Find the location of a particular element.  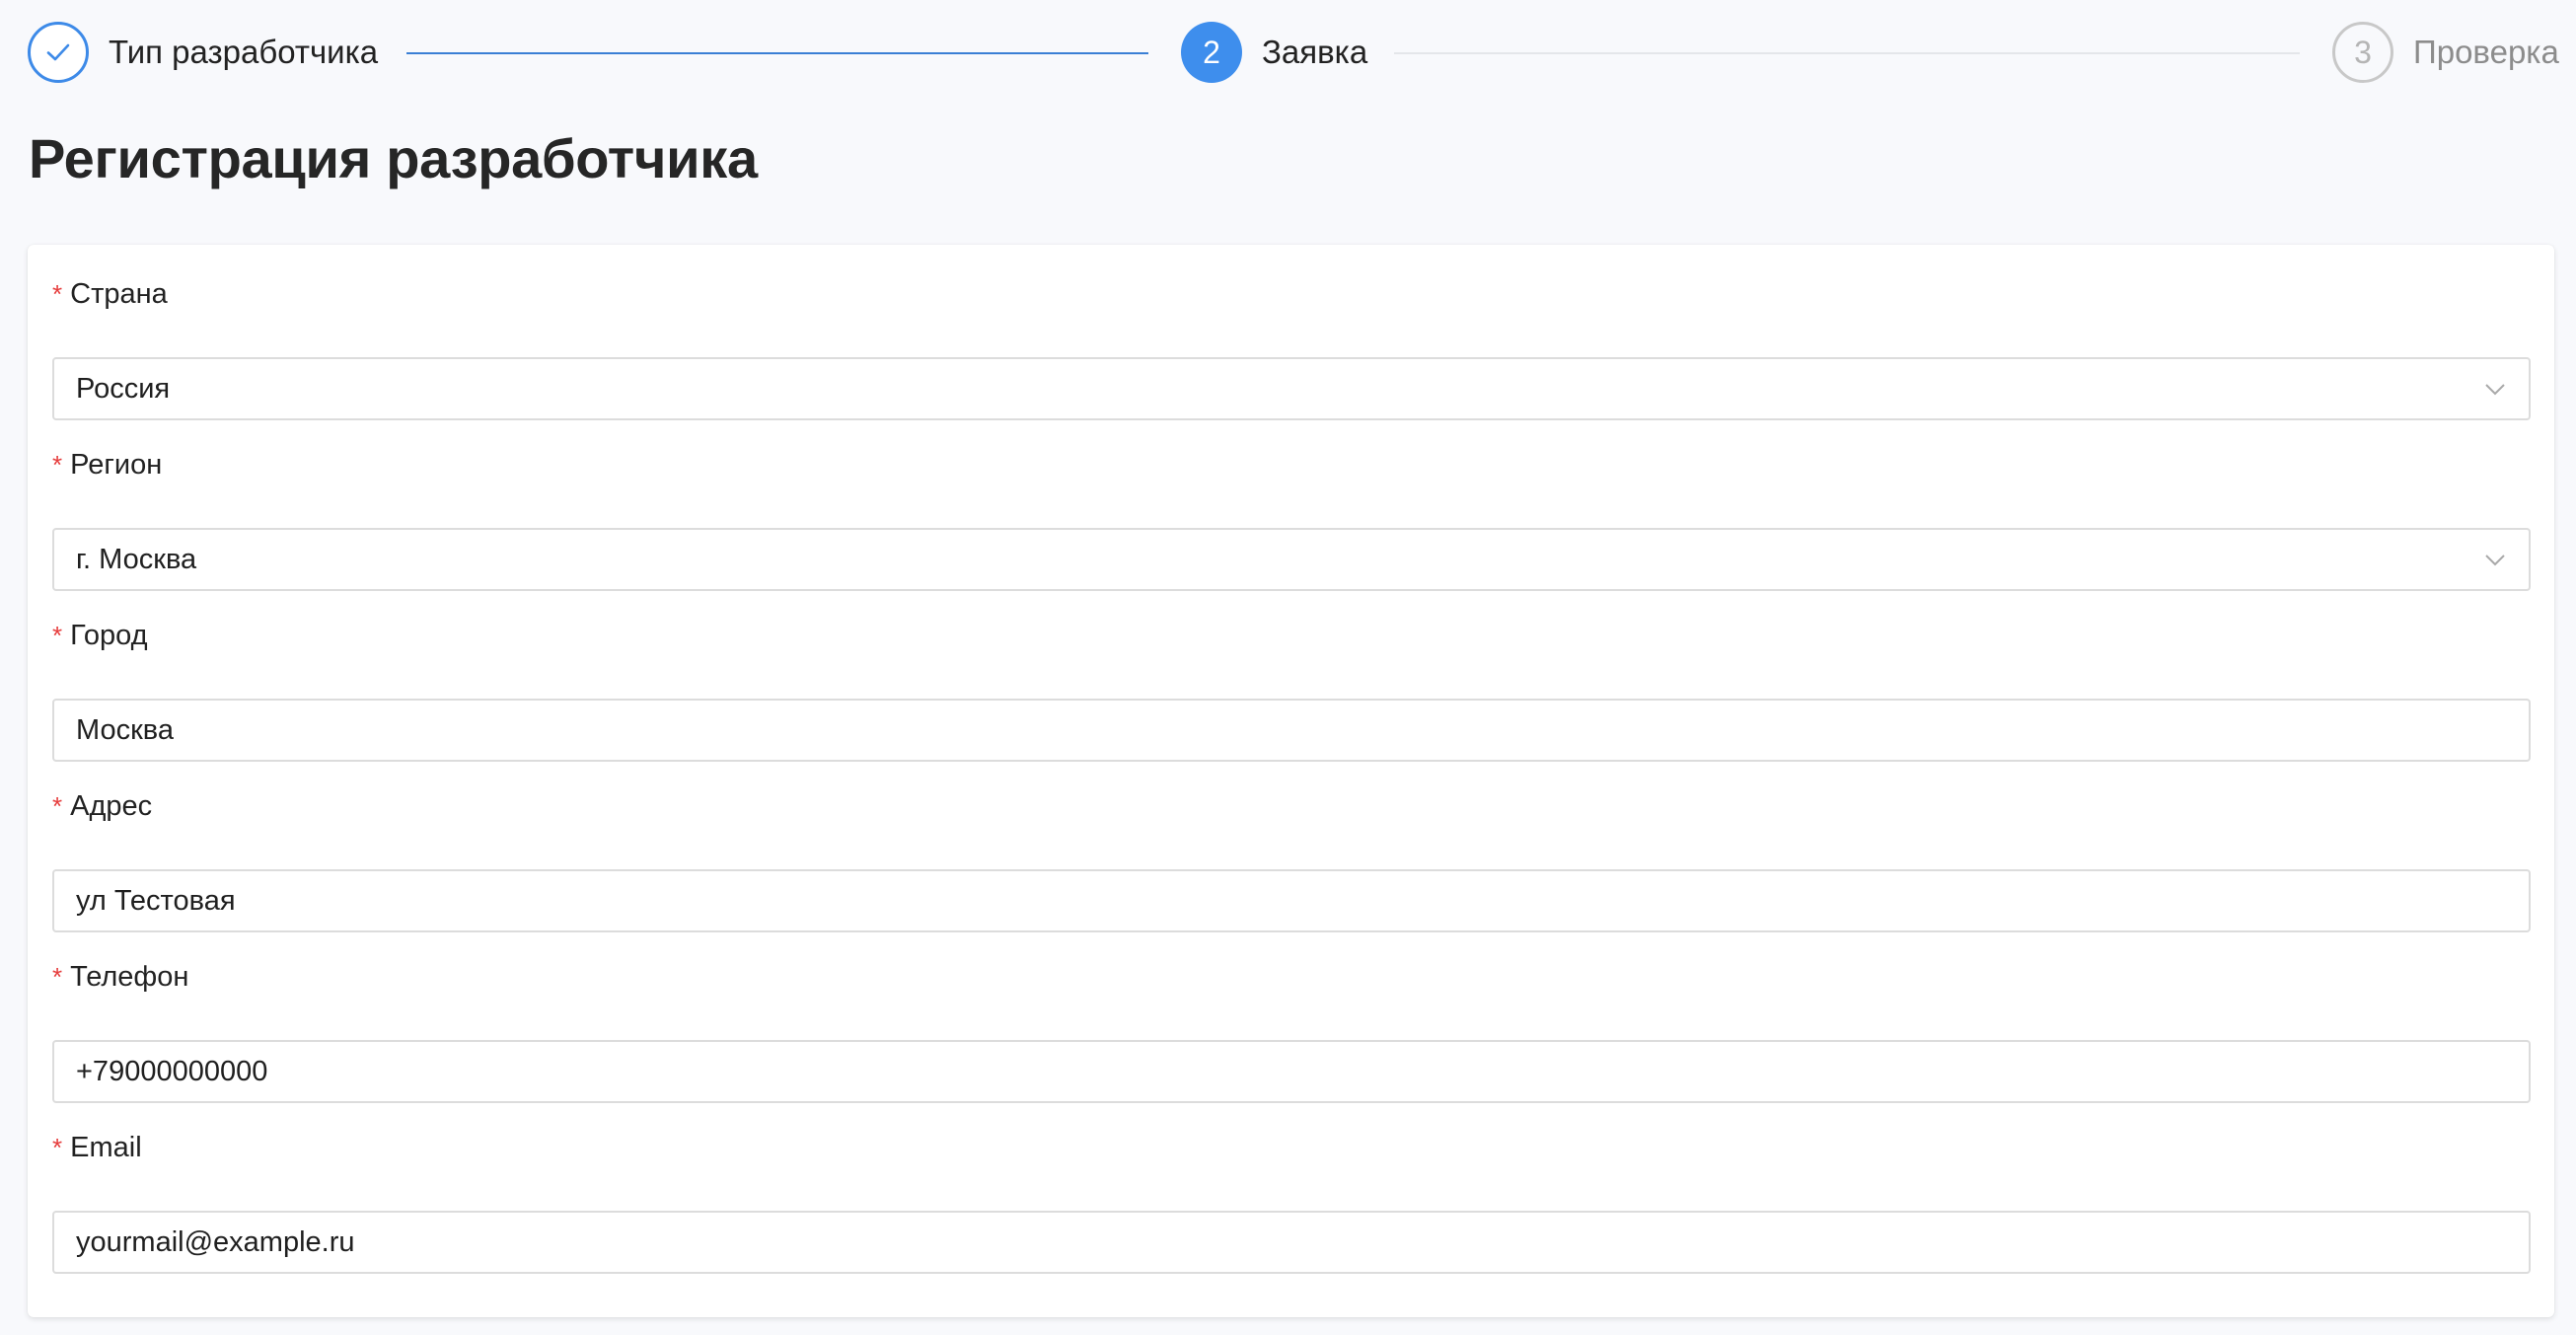

email-input-box is located at coordinates (1291, 1242).